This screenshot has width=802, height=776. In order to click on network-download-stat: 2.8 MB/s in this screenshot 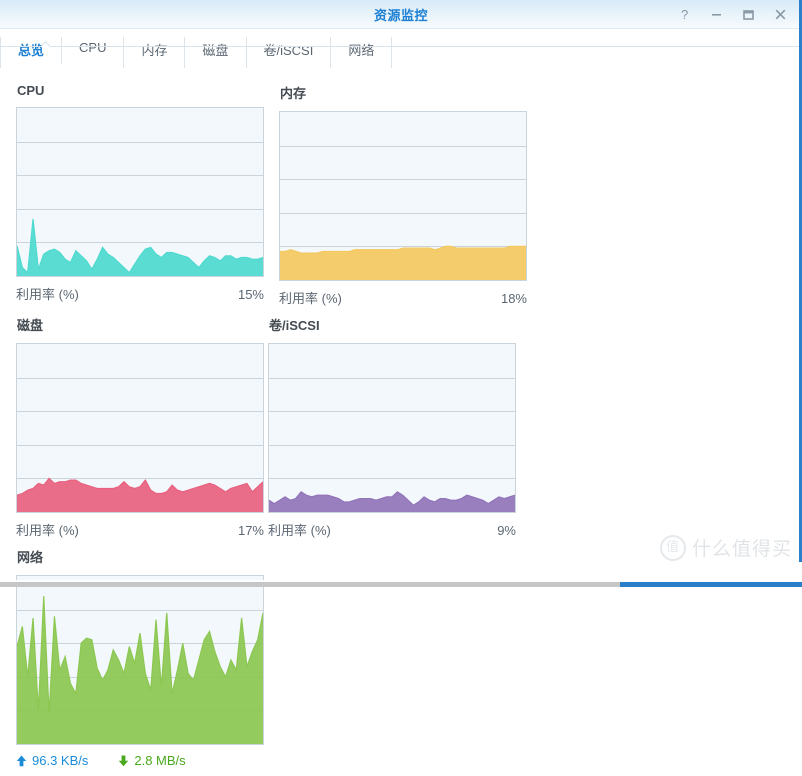, I will do `click(152, 760)`.